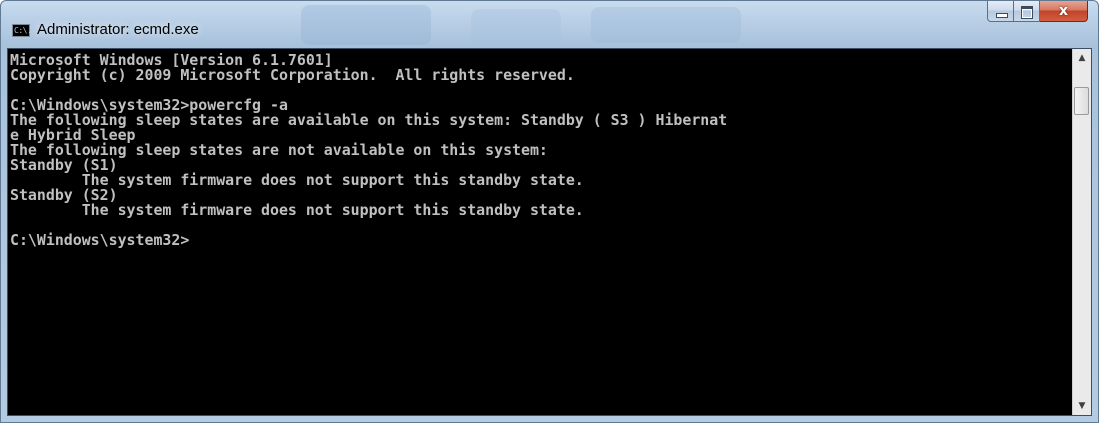  I want to click on scroll-down-icon: ▼, so click(1082, 406).